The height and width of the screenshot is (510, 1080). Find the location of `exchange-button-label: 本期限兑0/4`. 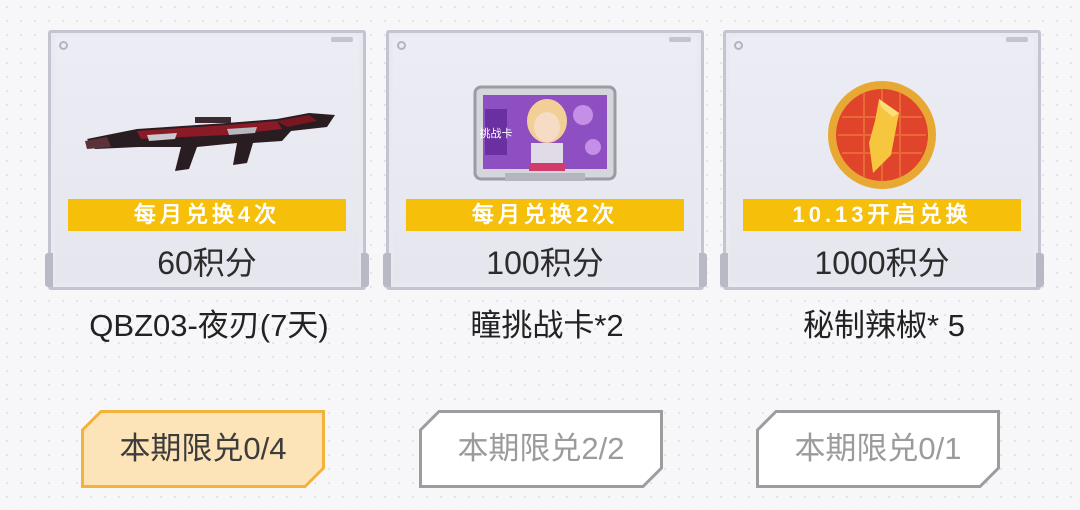

exchange-button-label: 本期限兑0/4 is located at coordinates (203, 448).